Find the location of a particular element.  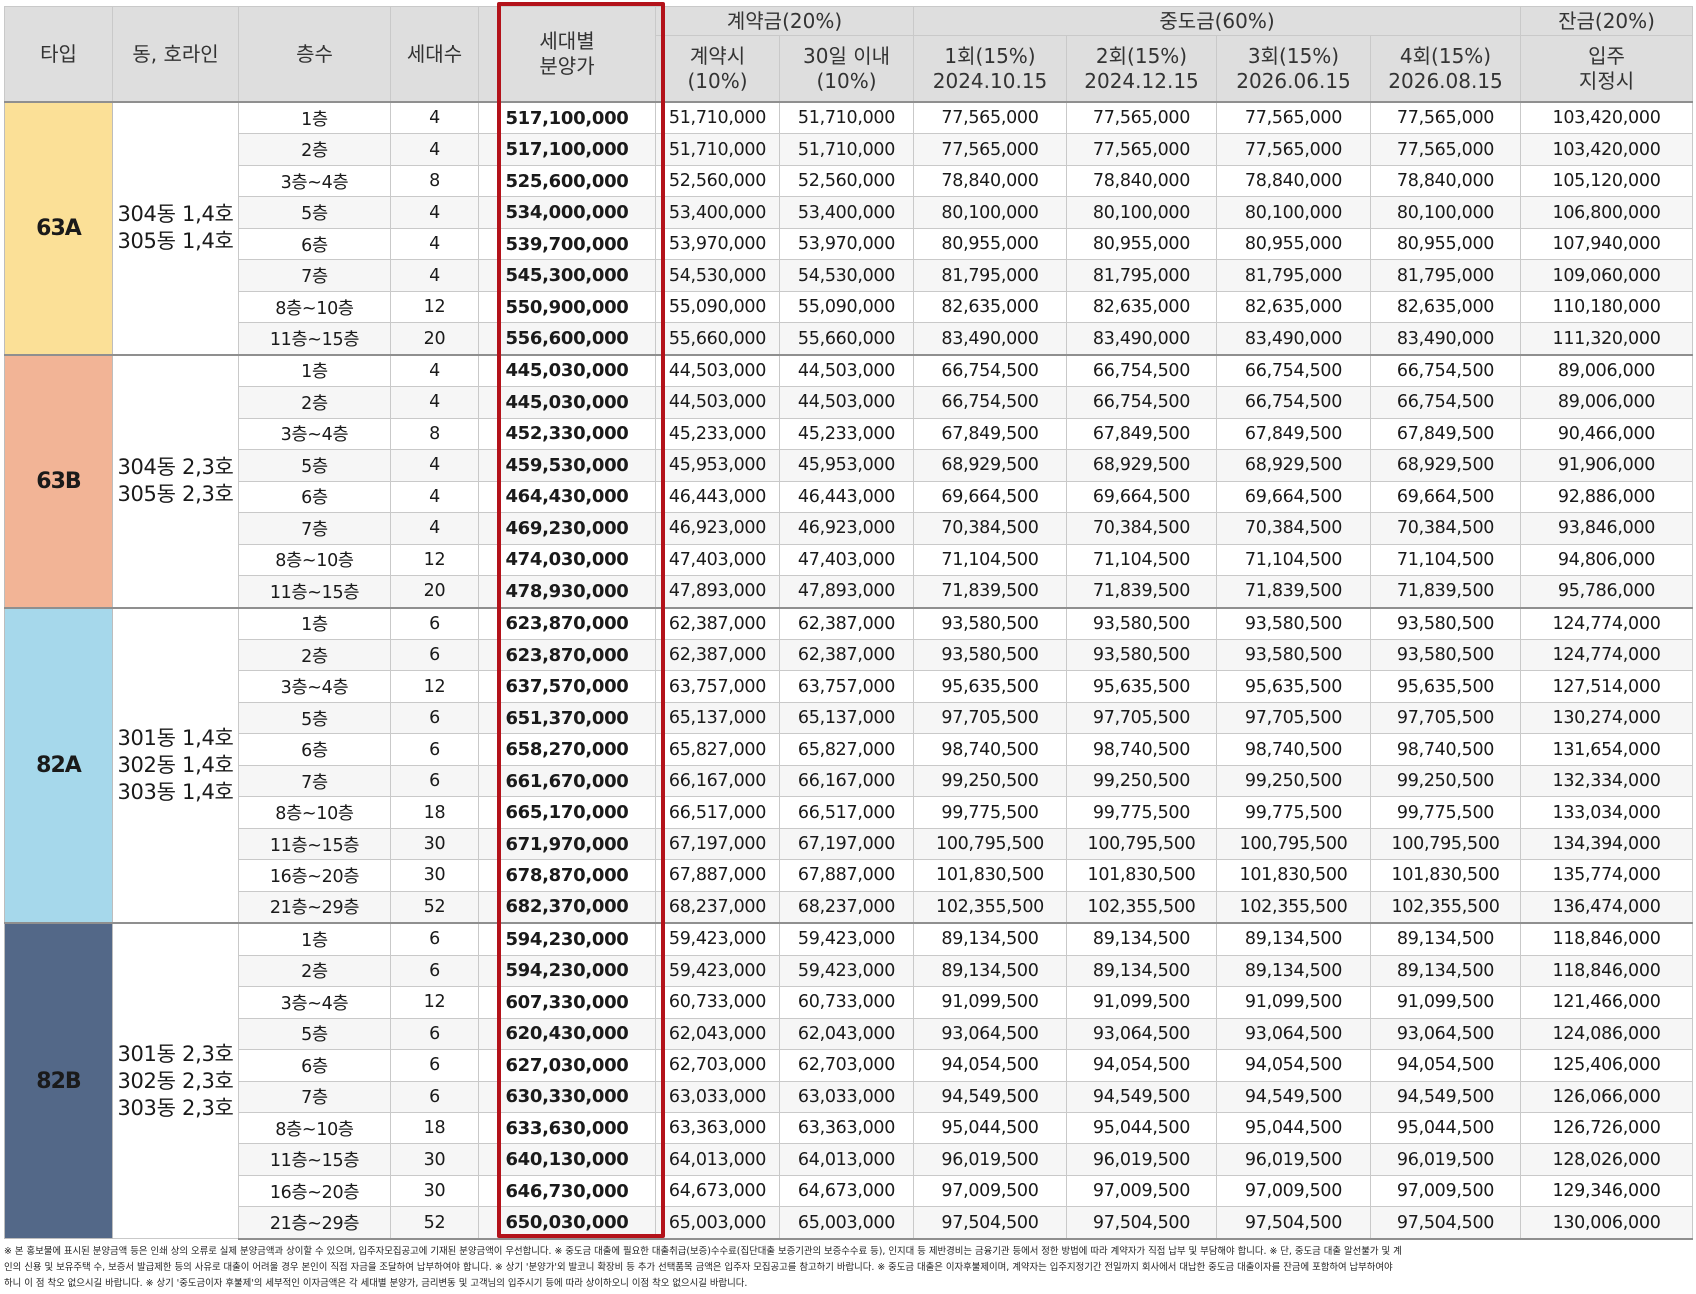

floor-cell: 6층 is located at coordinates (314, 1065).